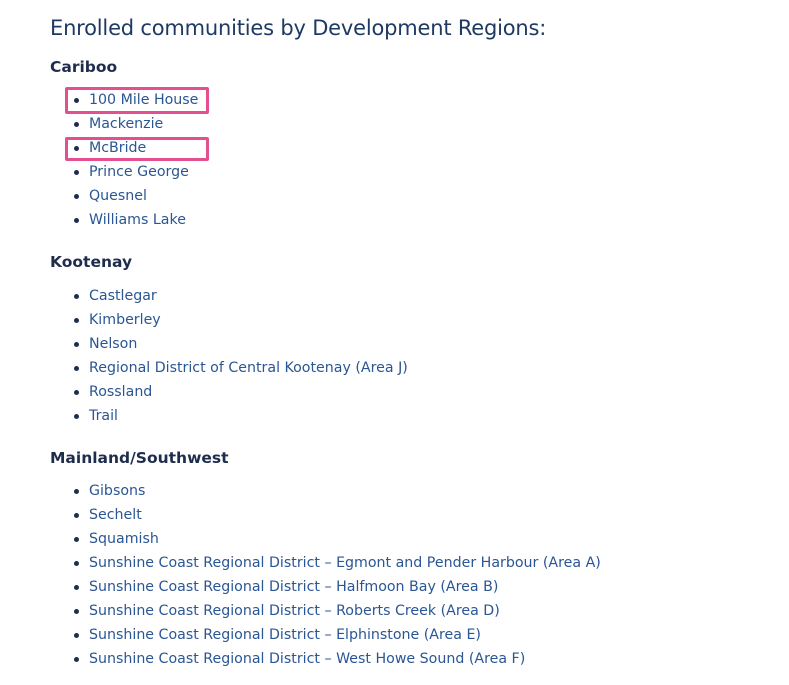  I want to click on list-item: Trail, so click(204, 416).